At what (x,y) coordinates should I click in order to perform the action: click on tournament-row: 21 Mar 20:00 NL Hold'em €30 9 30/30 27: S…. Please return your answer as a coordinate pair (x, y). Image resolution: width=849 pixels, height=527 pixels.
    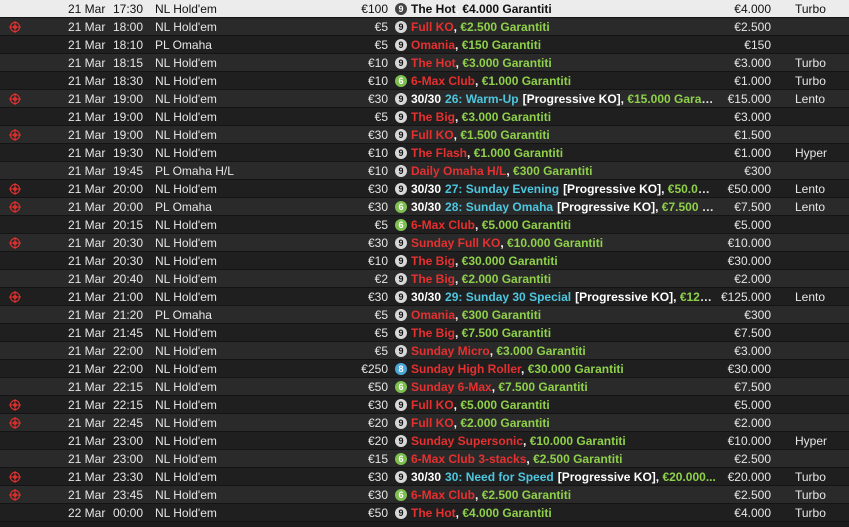
    Looking at the image, I should click on (424, 189).